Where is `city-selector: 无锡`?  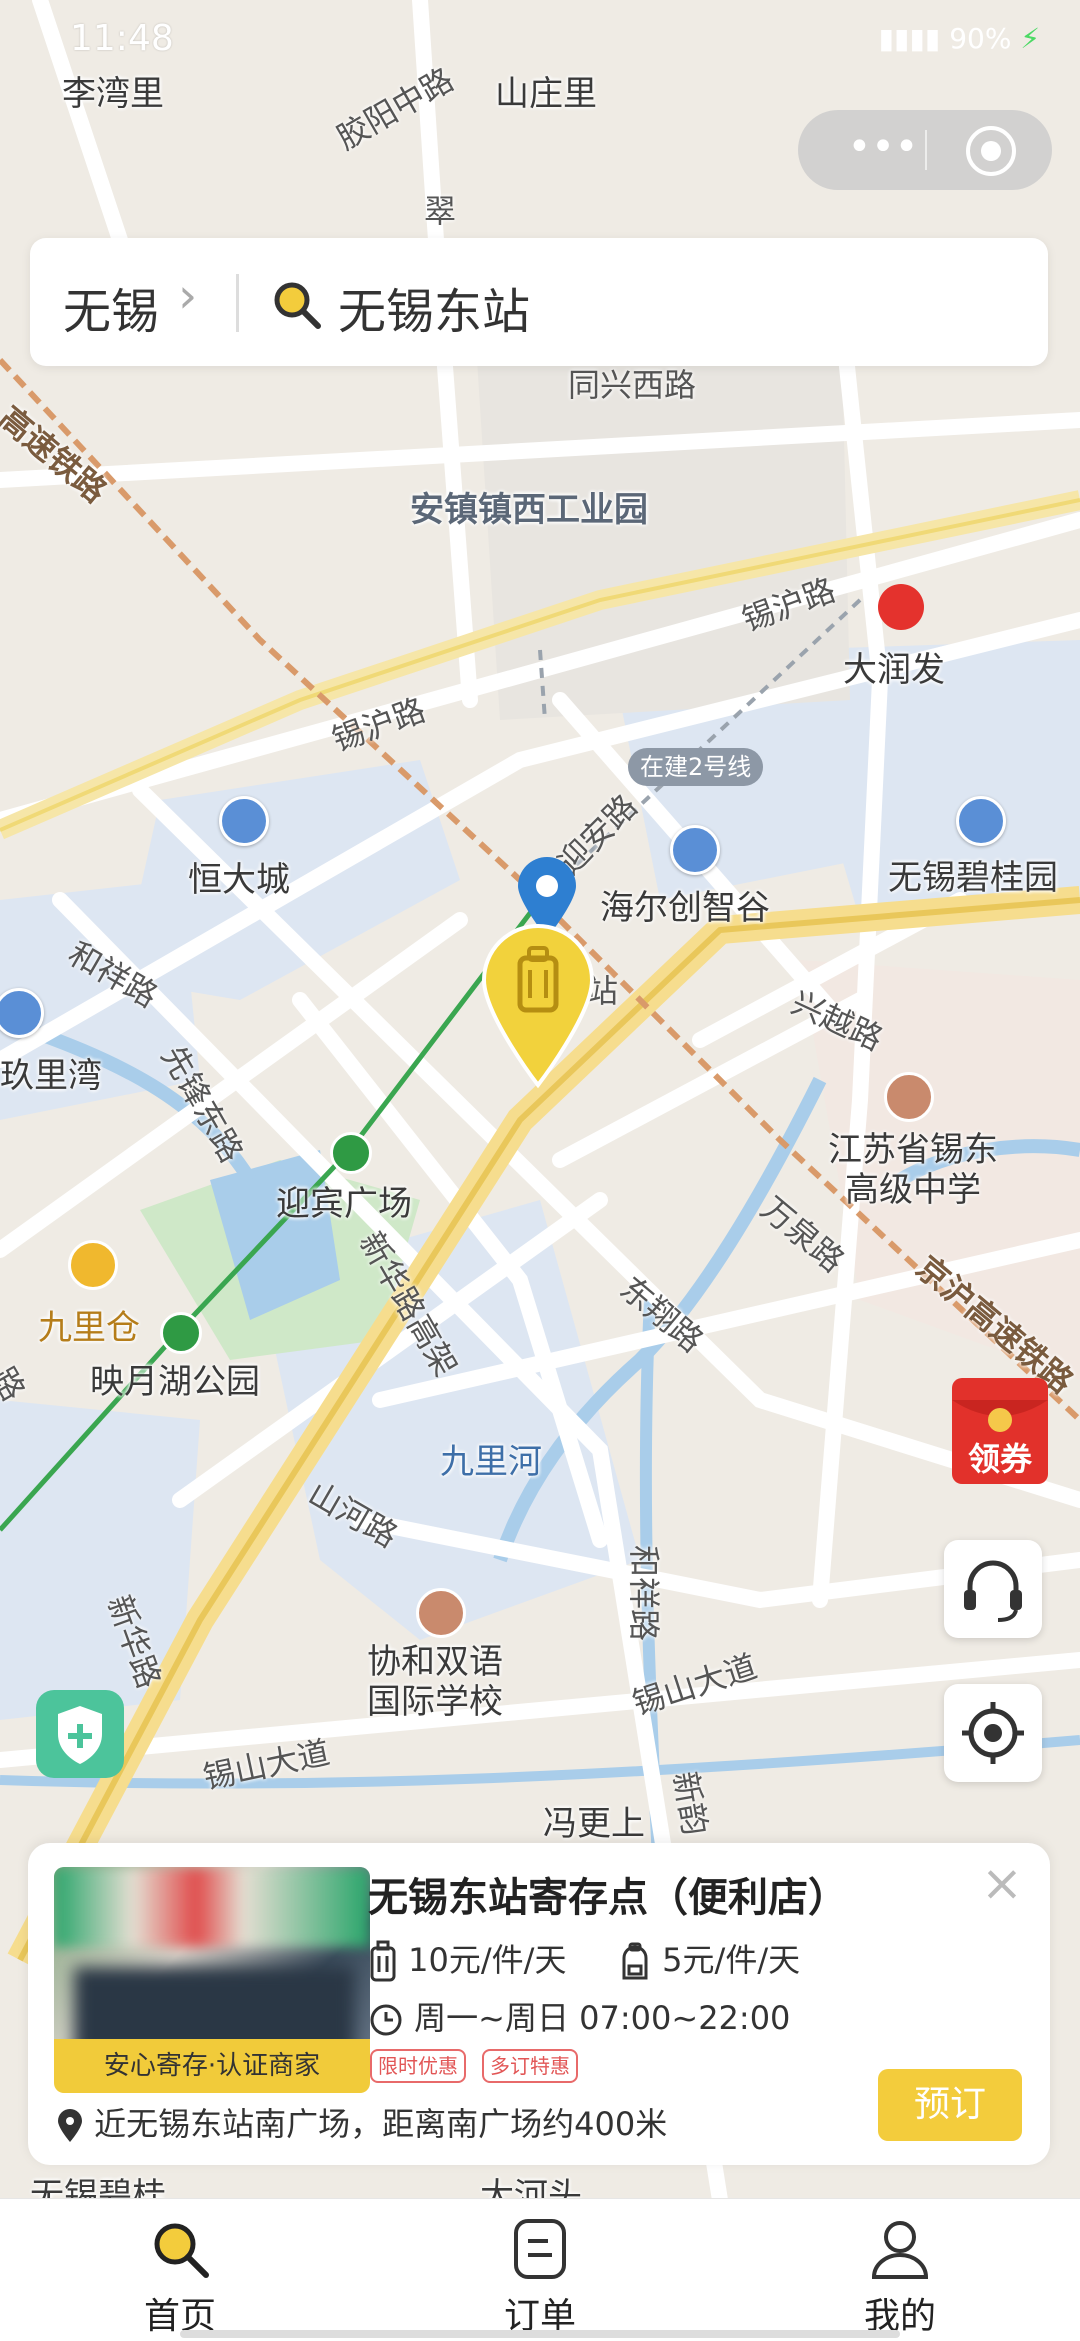 city-selector: 无锡 is located at coordinates (111, 307).